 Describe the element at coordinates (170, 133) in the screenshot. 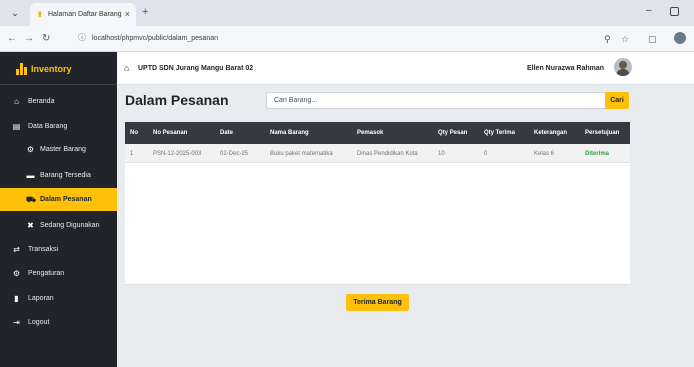

I see `column-header: No Pesanan` at that location.